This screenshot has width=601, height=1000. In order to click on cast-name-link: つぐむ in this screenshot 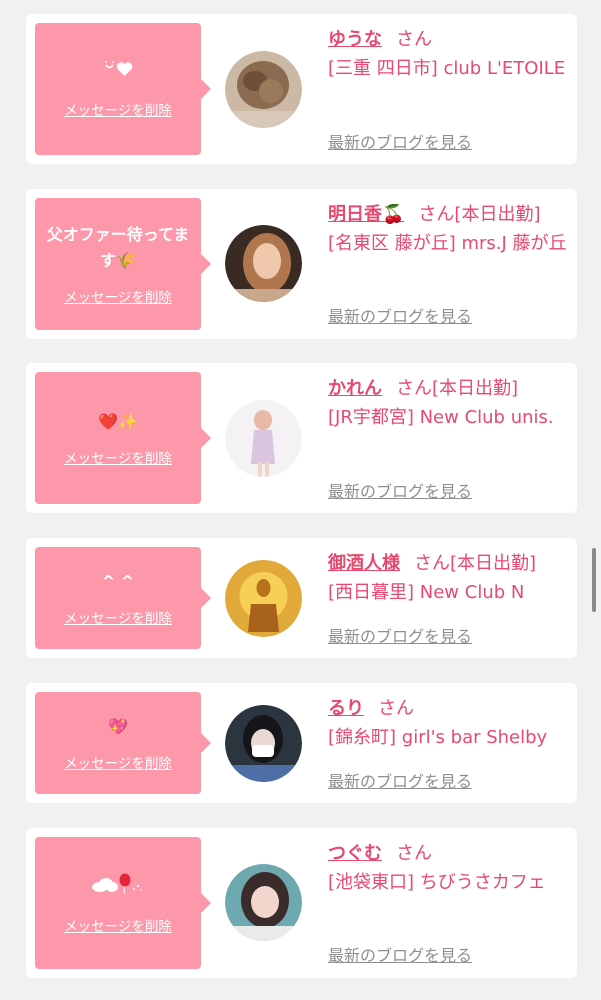, I will do `click(355, 853)`.